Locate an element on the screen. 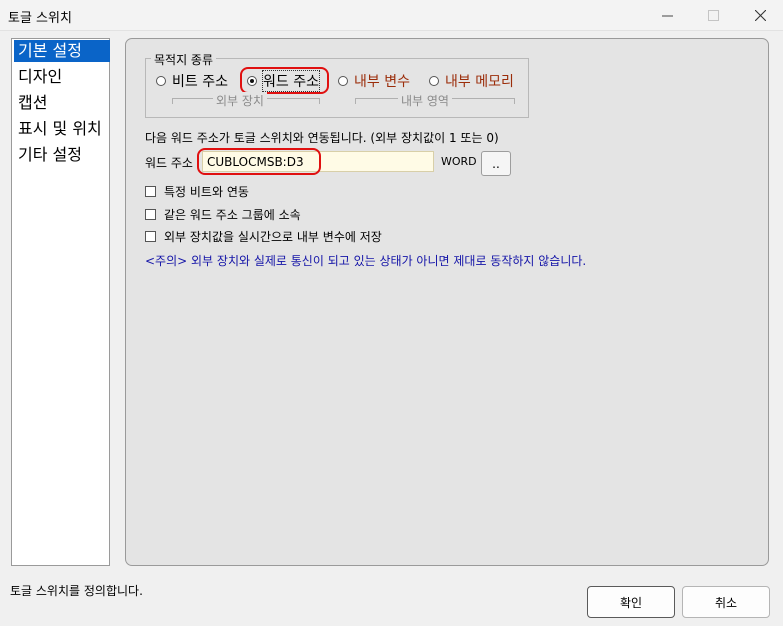 Image resolution: width=783 pixels, height=626 pixels. maximize-button is located at coordinates (713, 15).